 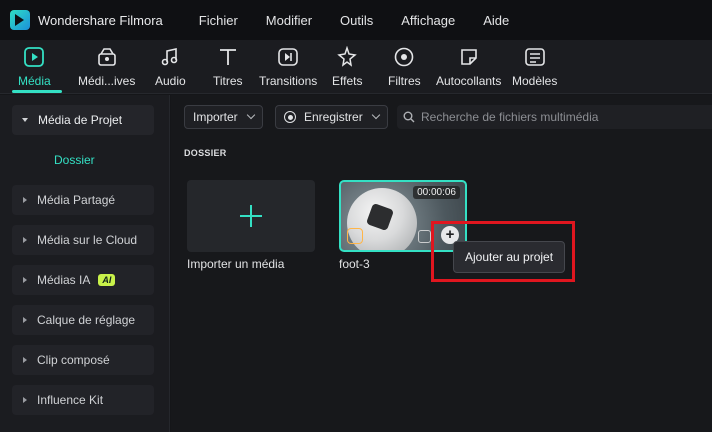 I want to click on stickers-icon, so click(x=469, y=57).